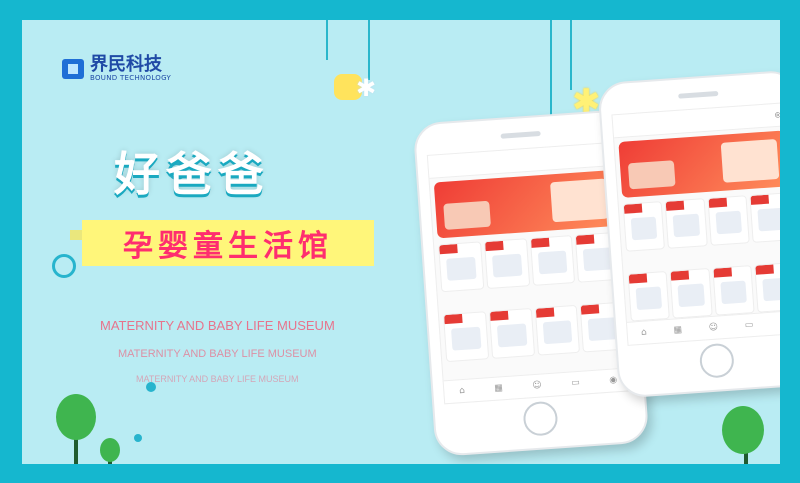 The width and height of the screenshot is (800, 483). I want to click on brand-mark-icon, so click(73, 69).